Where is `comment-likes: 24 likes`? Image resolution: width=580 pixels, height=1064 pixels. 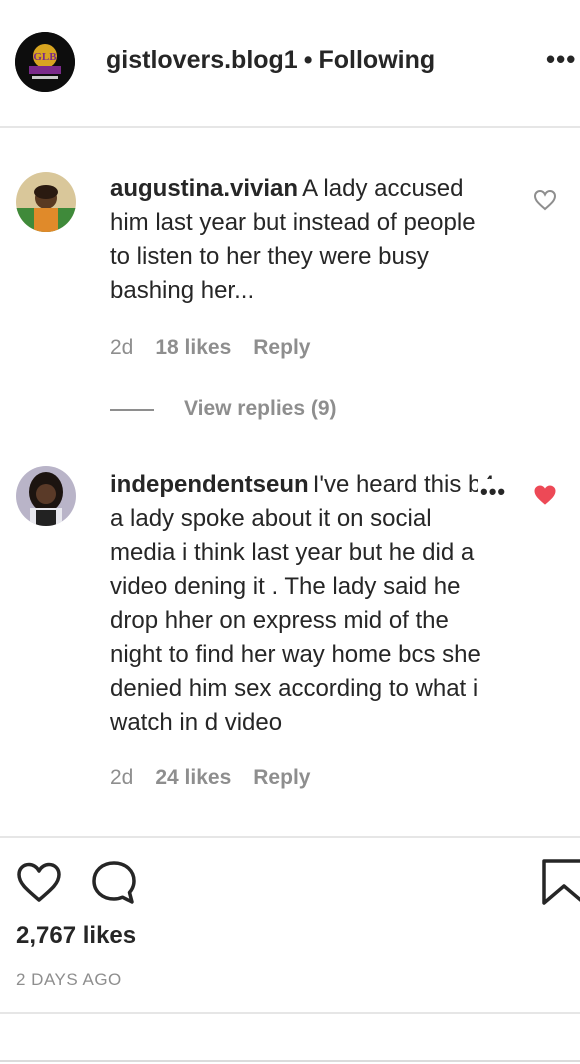
comment-likes: 24 likes is located at coordinates (193, 777).